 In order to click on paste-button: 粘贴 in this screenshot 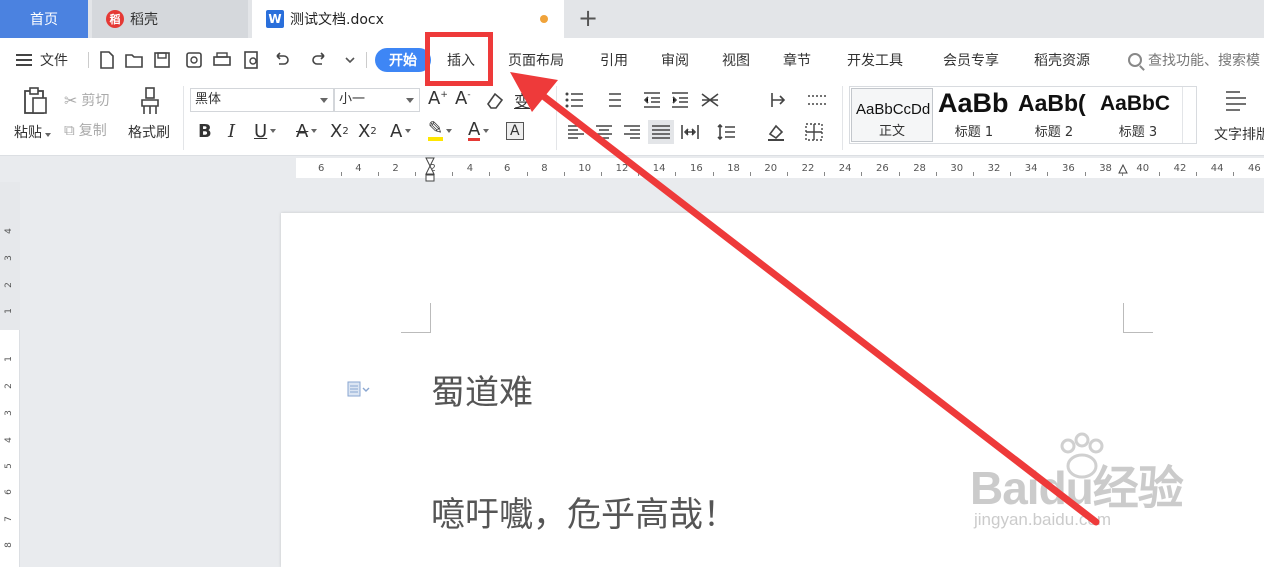, I will do `click(32, 132)`.